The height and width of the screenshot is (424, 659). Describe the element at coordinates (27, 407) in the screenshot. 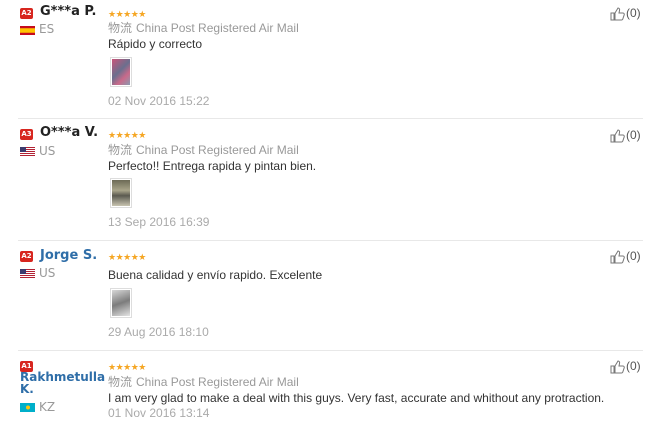

I see `flag-kz-icon` at that location.